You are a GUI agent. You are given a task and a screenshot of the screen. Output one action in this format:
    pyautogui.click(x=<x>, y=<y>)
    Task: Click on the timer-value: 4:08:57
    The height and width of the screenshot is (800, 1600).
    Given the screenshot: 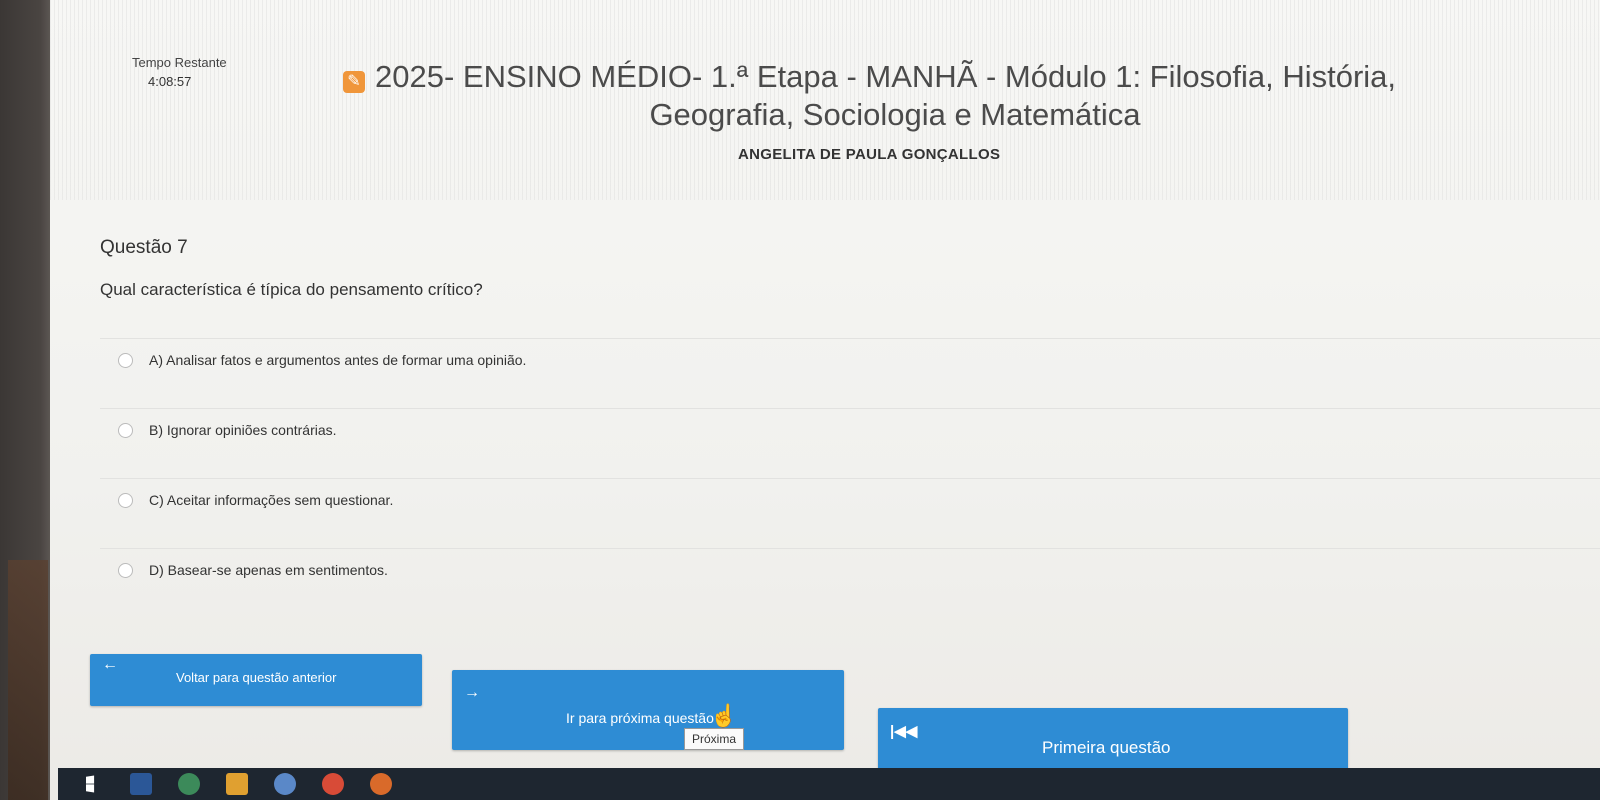 What is the action you would take?
    pyautogui.click(x=170, y=81)
    